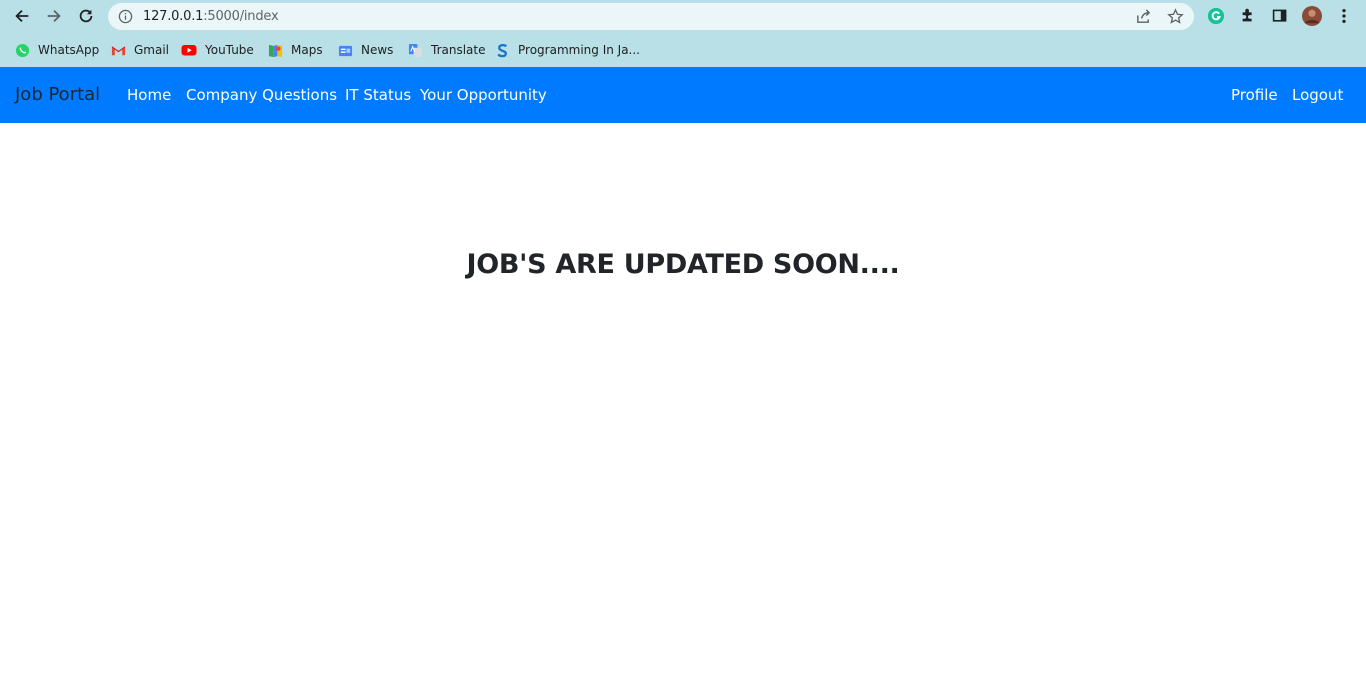 The width and height of the screenshot is (1366, 688). I want to click on forward-arrow-icon, so click(54, 16).